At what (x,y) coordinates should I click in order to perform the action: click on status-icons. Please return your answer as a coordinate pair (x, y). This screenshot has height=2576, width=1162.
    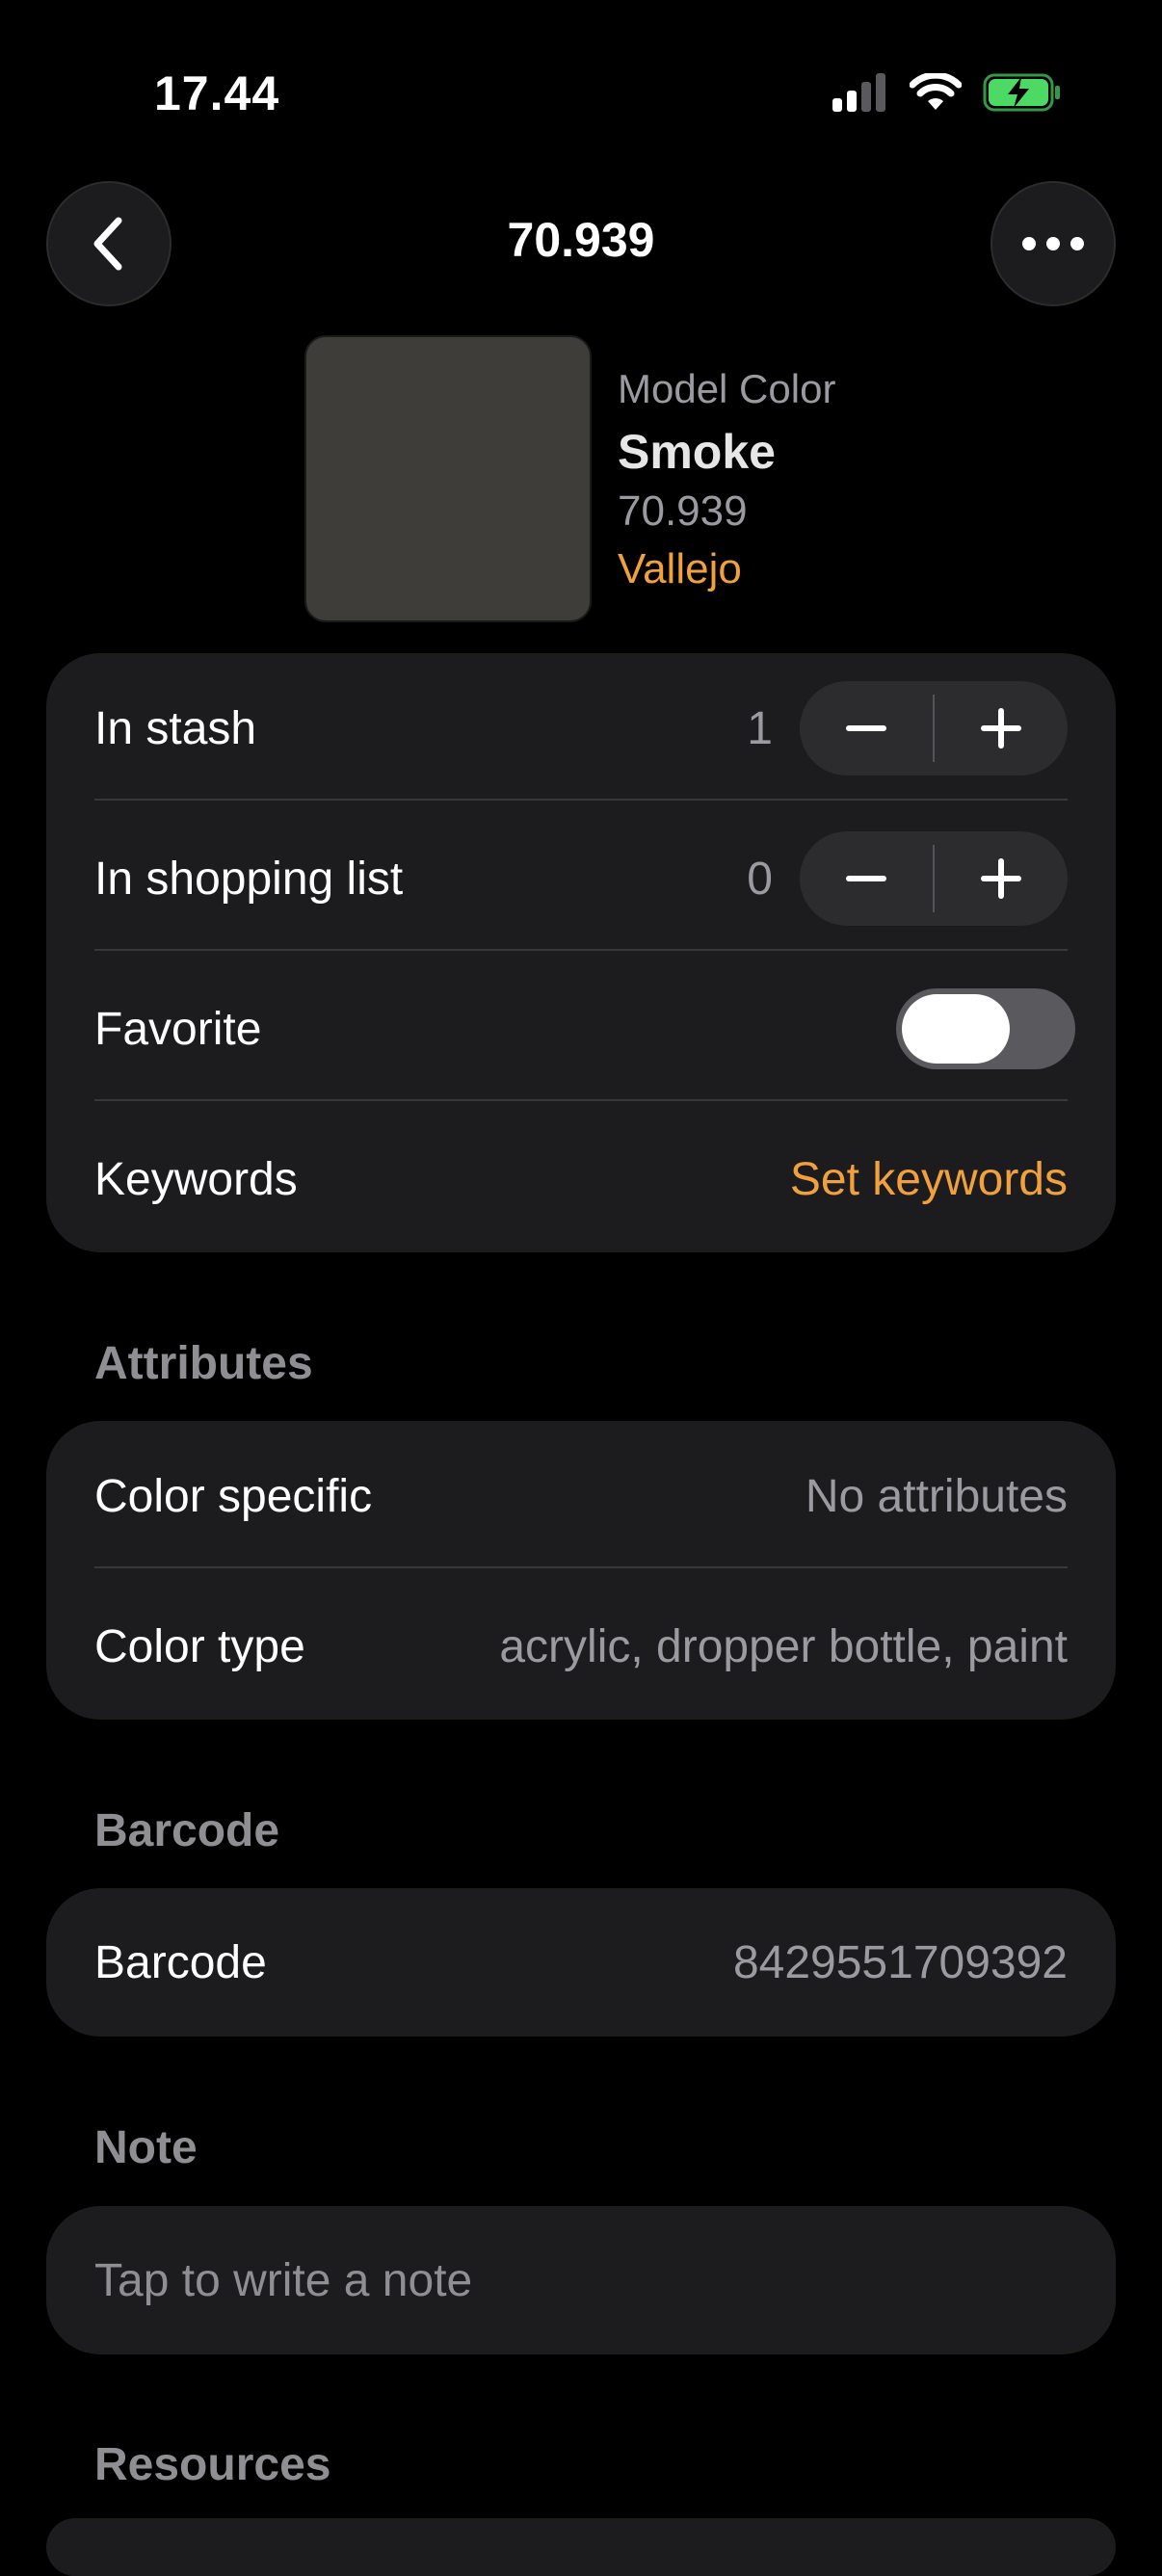
    Looking at the image, I should click on (947, 92).